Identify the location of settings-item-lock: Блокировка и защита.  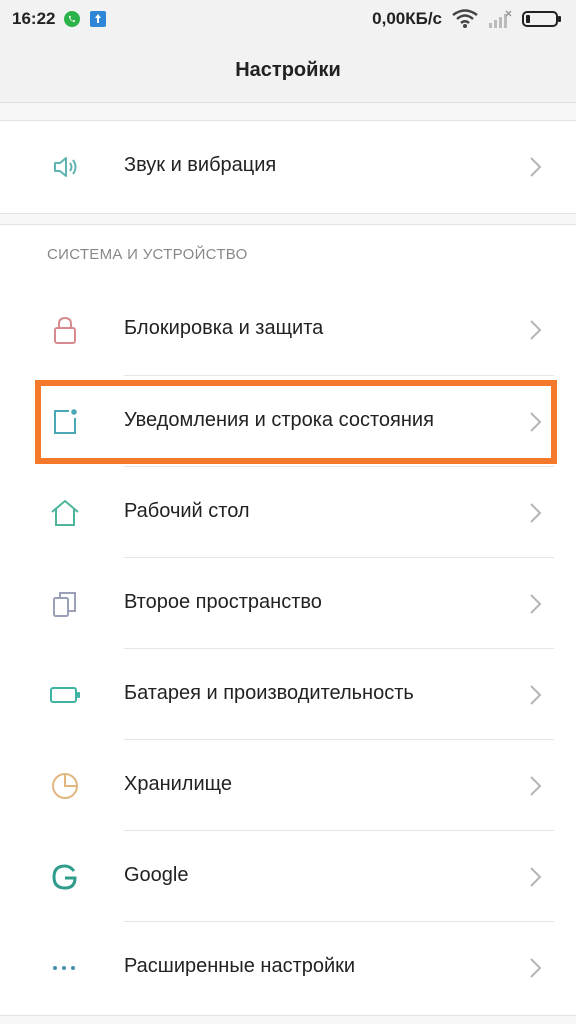
(288, 329).